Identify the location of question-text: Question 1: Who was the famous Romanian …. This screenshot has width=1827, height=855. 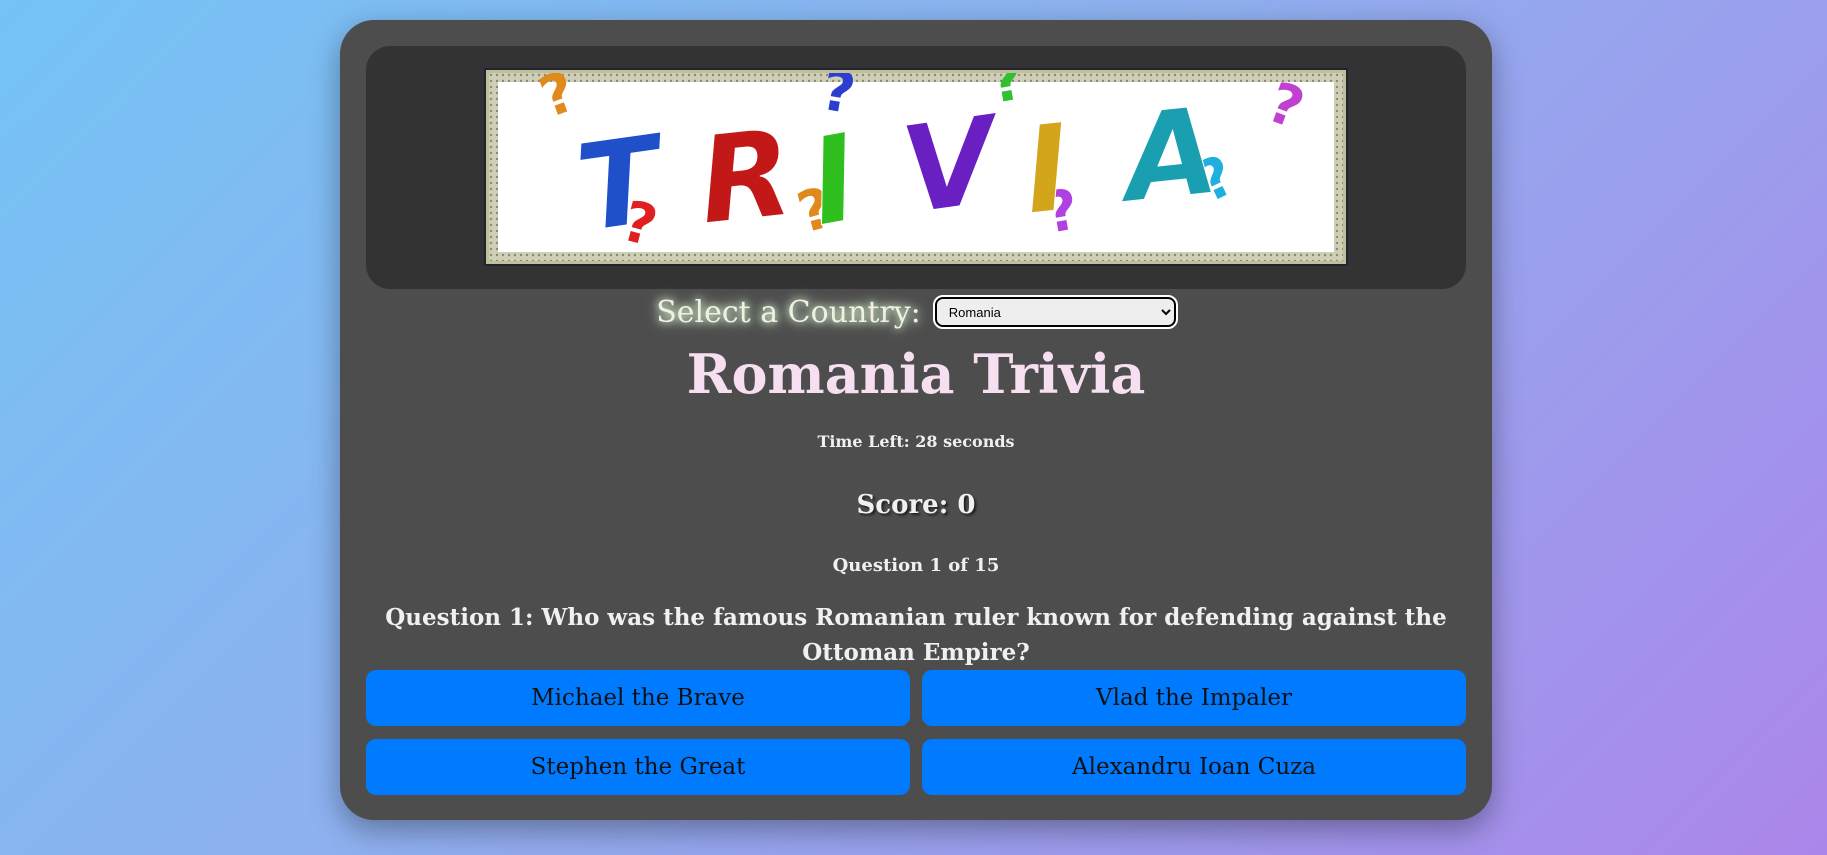
(916, 635).